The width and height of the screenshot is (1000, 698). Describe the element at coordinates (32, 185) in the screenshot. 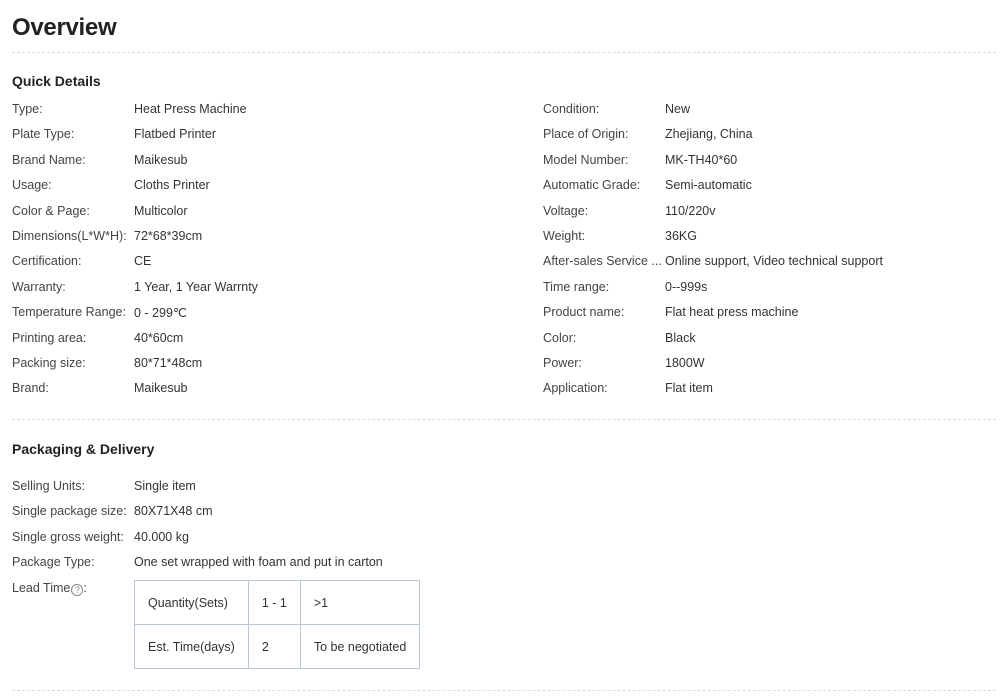

I see `detail-label: Usage:` at that location.